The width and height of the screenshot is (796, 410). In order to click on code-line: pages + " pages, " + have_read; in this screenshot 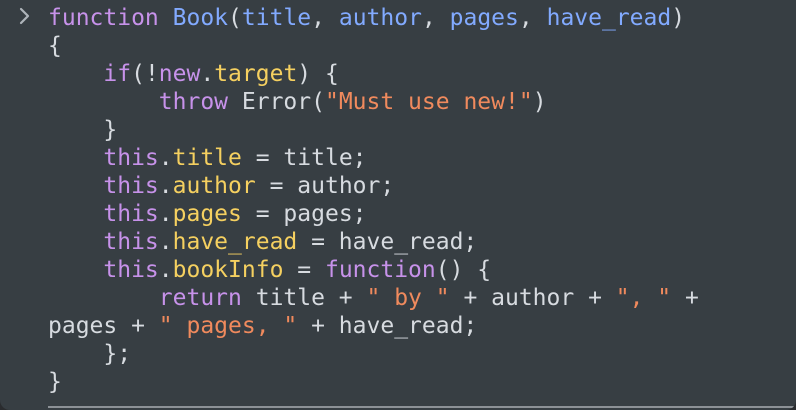, I will do `click(373, 326)`.